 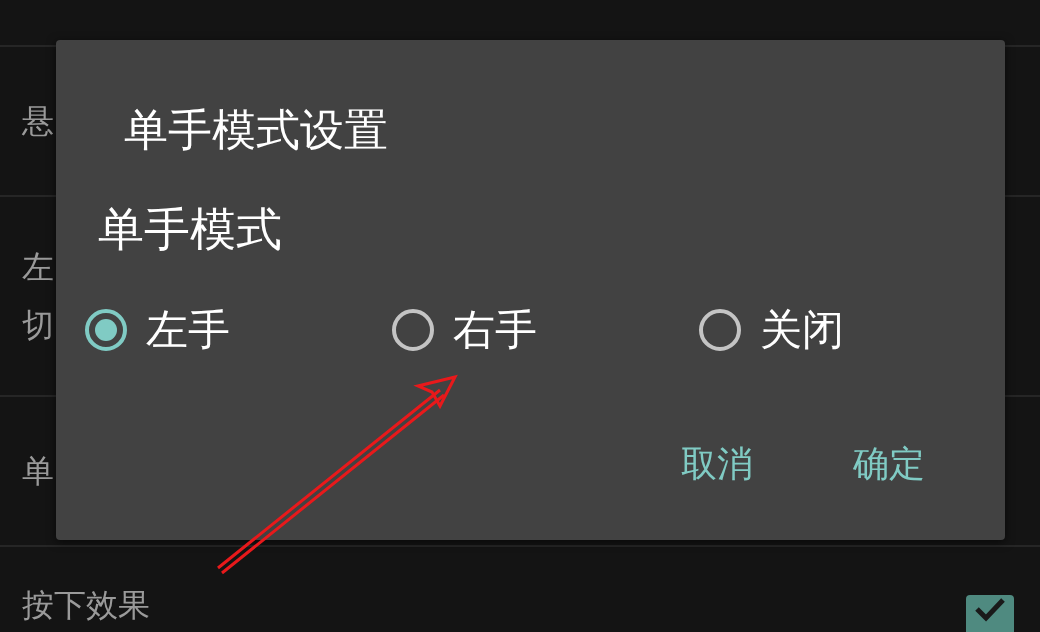 What do you see at coordinates (38, 471) in the screenshot?
I see `setting-label: 单` at bounding box center [38, 471].